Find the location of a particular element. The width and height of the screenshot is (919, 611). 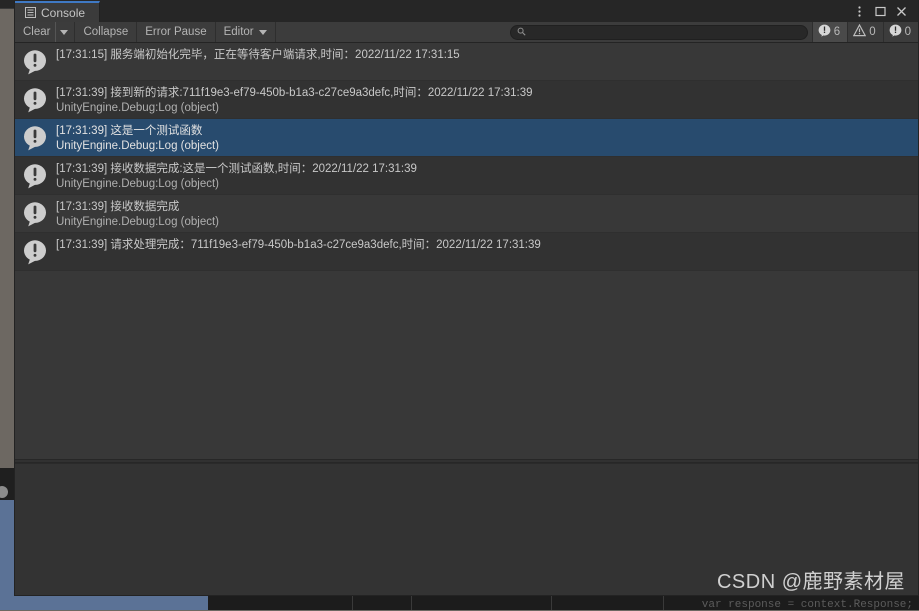

clear-button-label: Clear is located at coordinates (36, 32).